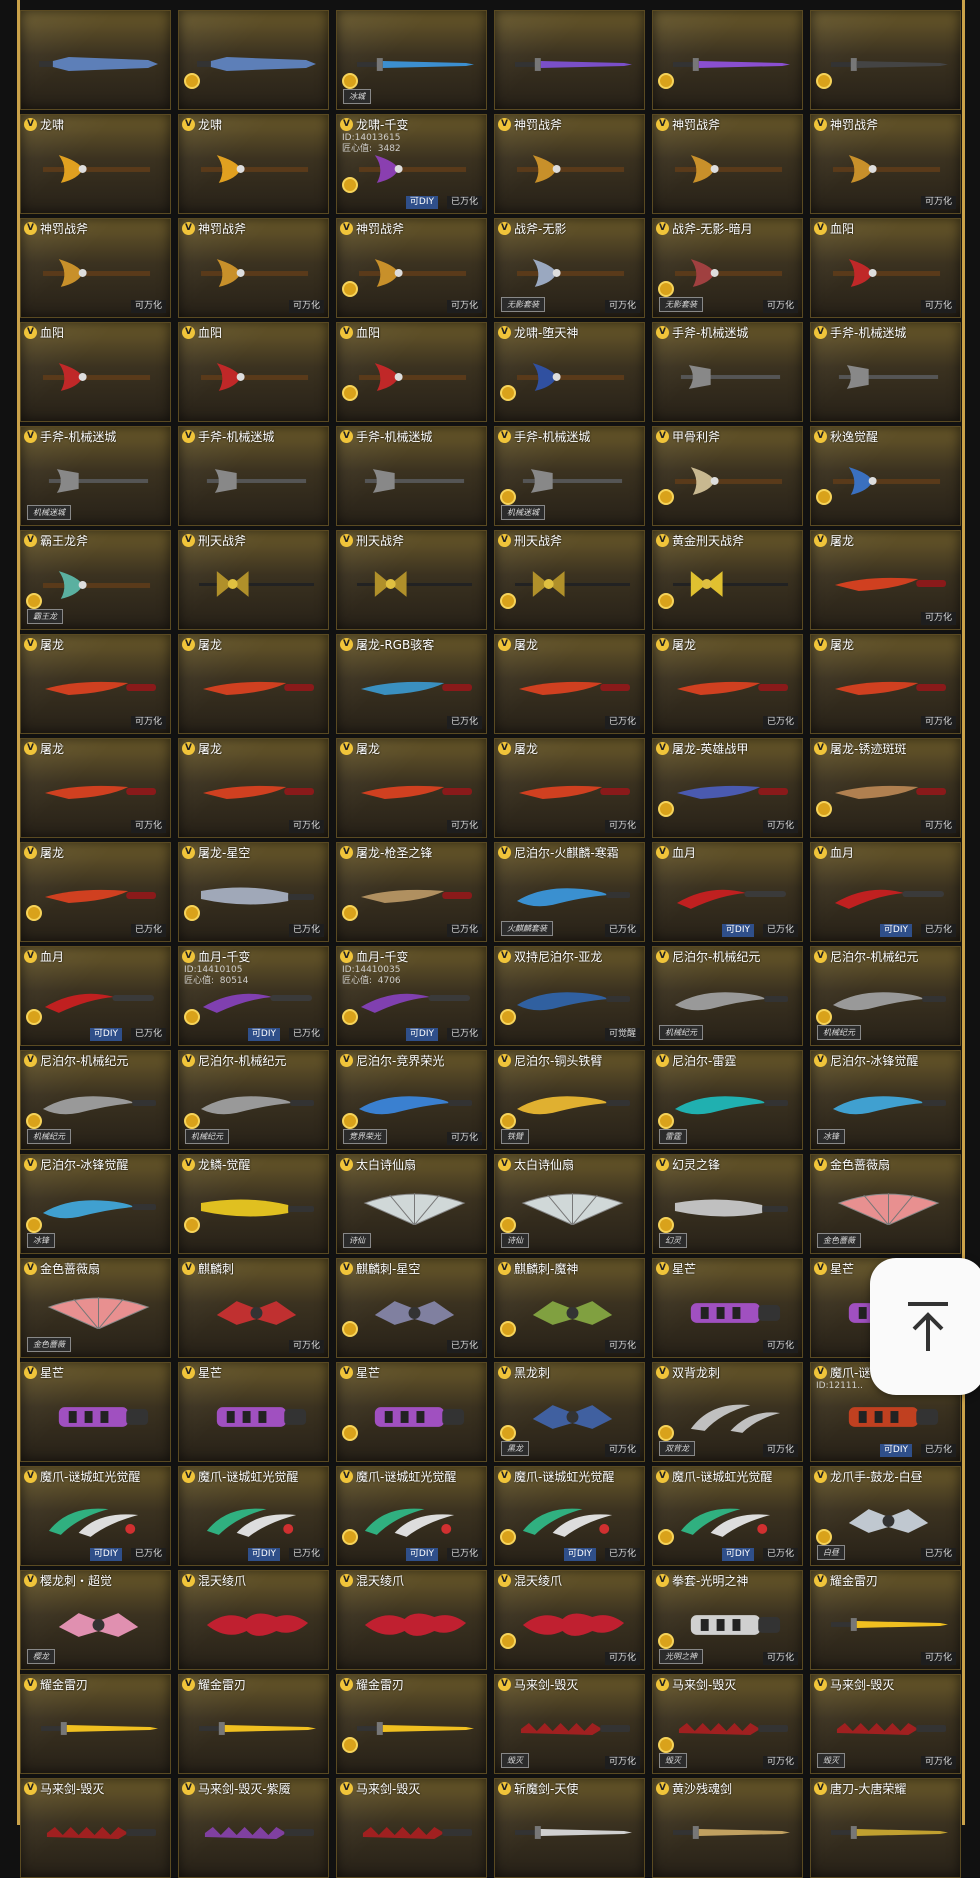 The height and width of the screenshot is (1878, 980). Describe the element at coordinates (727, 268) in the screenshot. I see `item-card: V 战斧-无影-暗月 无影套装 可万化` at that location.